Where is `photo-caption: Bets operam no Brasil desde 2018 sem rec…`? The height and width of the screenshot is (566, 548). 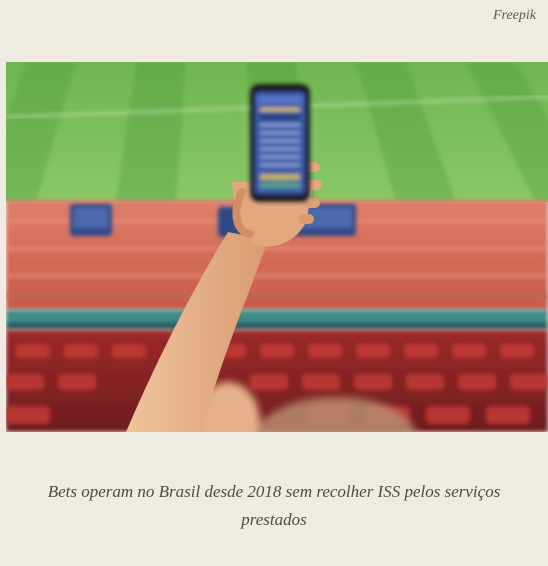
photo-caption: Bets operam no Brasil desde 2018 sem rec… is located at coordinates (274, 505).